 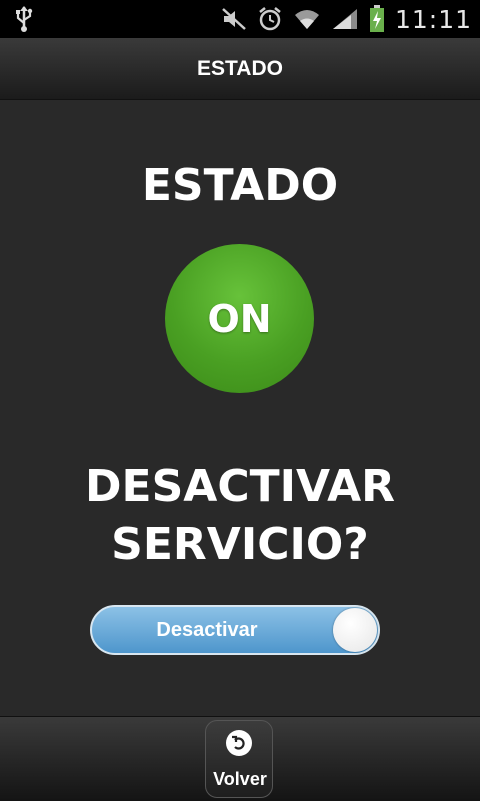 I want to click on signal-icon, so click(x=345, y=19).